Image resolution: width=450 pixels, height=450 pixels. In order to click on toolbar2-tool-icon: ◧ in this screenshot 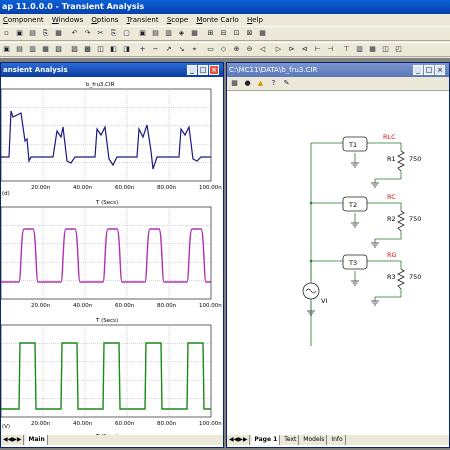, I will do `click(113, 49)`.